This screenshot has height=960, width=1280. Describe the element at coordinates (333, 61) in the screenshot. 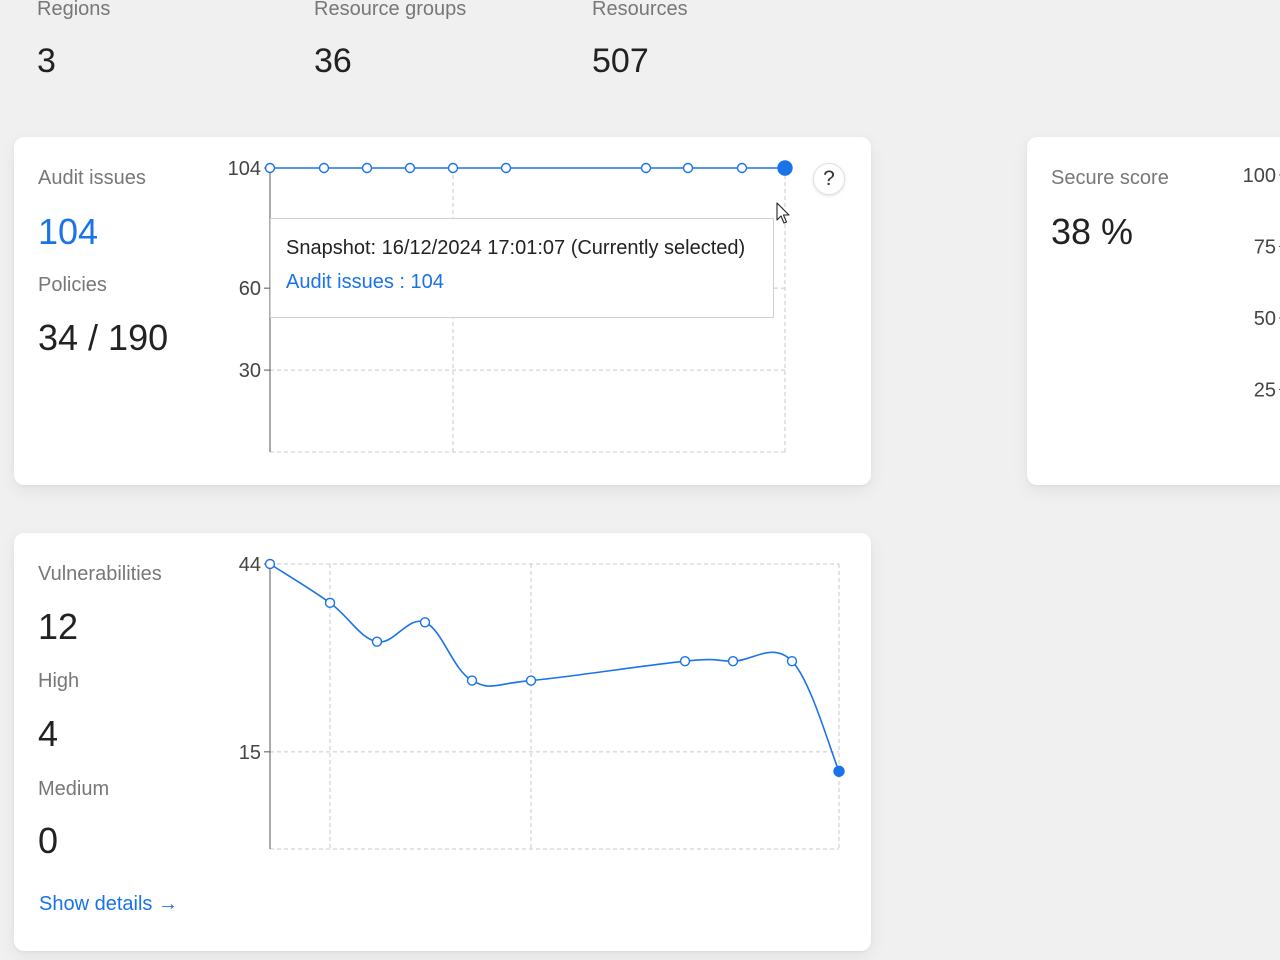

I see `stat-resource-groups-value: 36` at that location.